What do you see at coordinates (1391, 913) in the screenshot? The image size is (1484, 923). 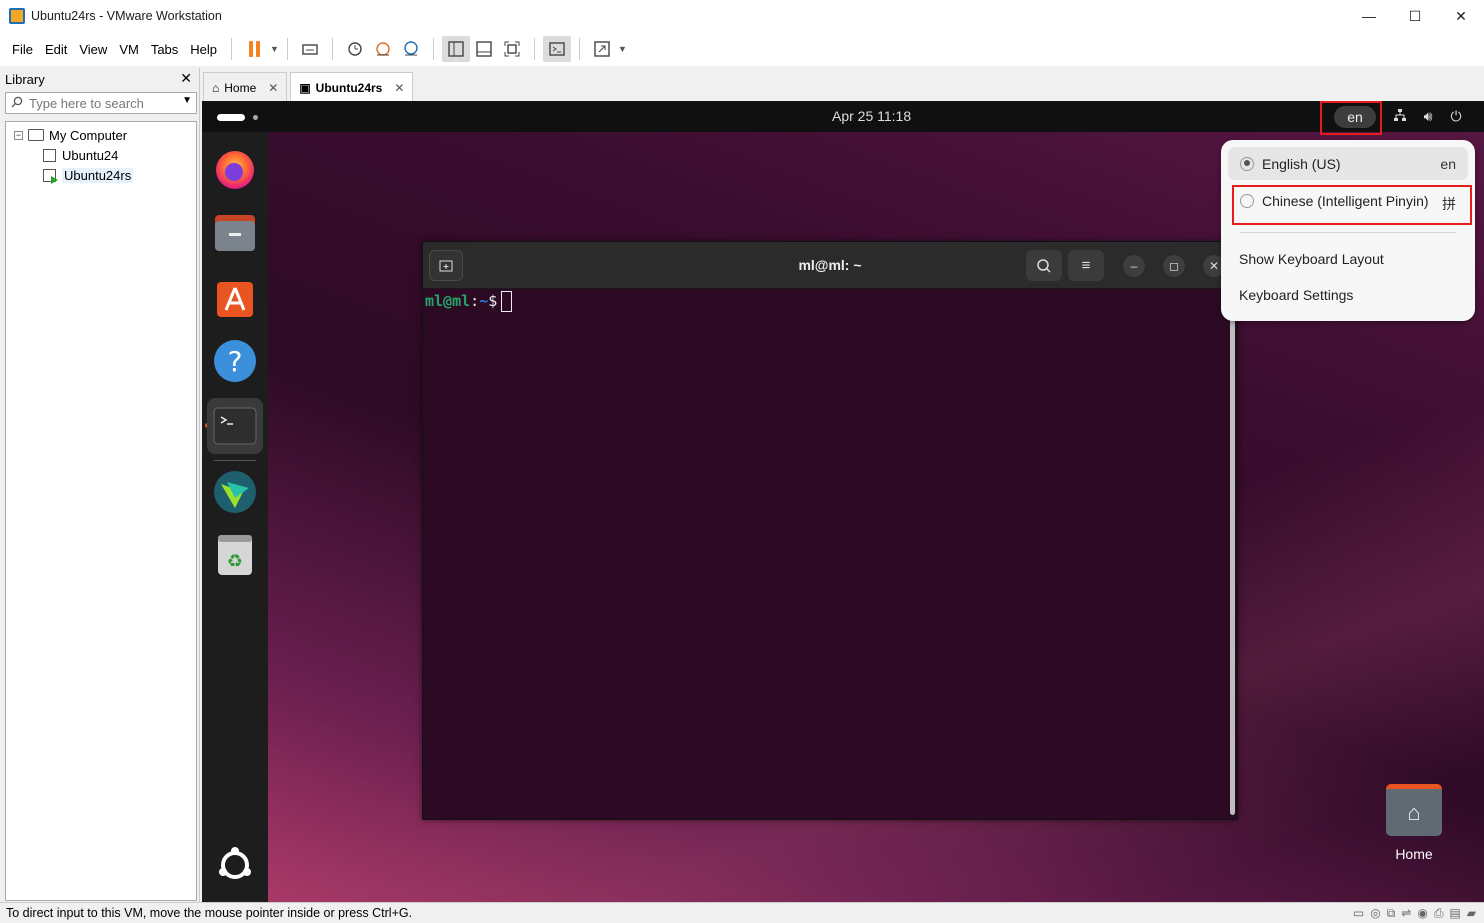 I see `network-adapter-icon: ⧉` at bounding box center [1391, 913].